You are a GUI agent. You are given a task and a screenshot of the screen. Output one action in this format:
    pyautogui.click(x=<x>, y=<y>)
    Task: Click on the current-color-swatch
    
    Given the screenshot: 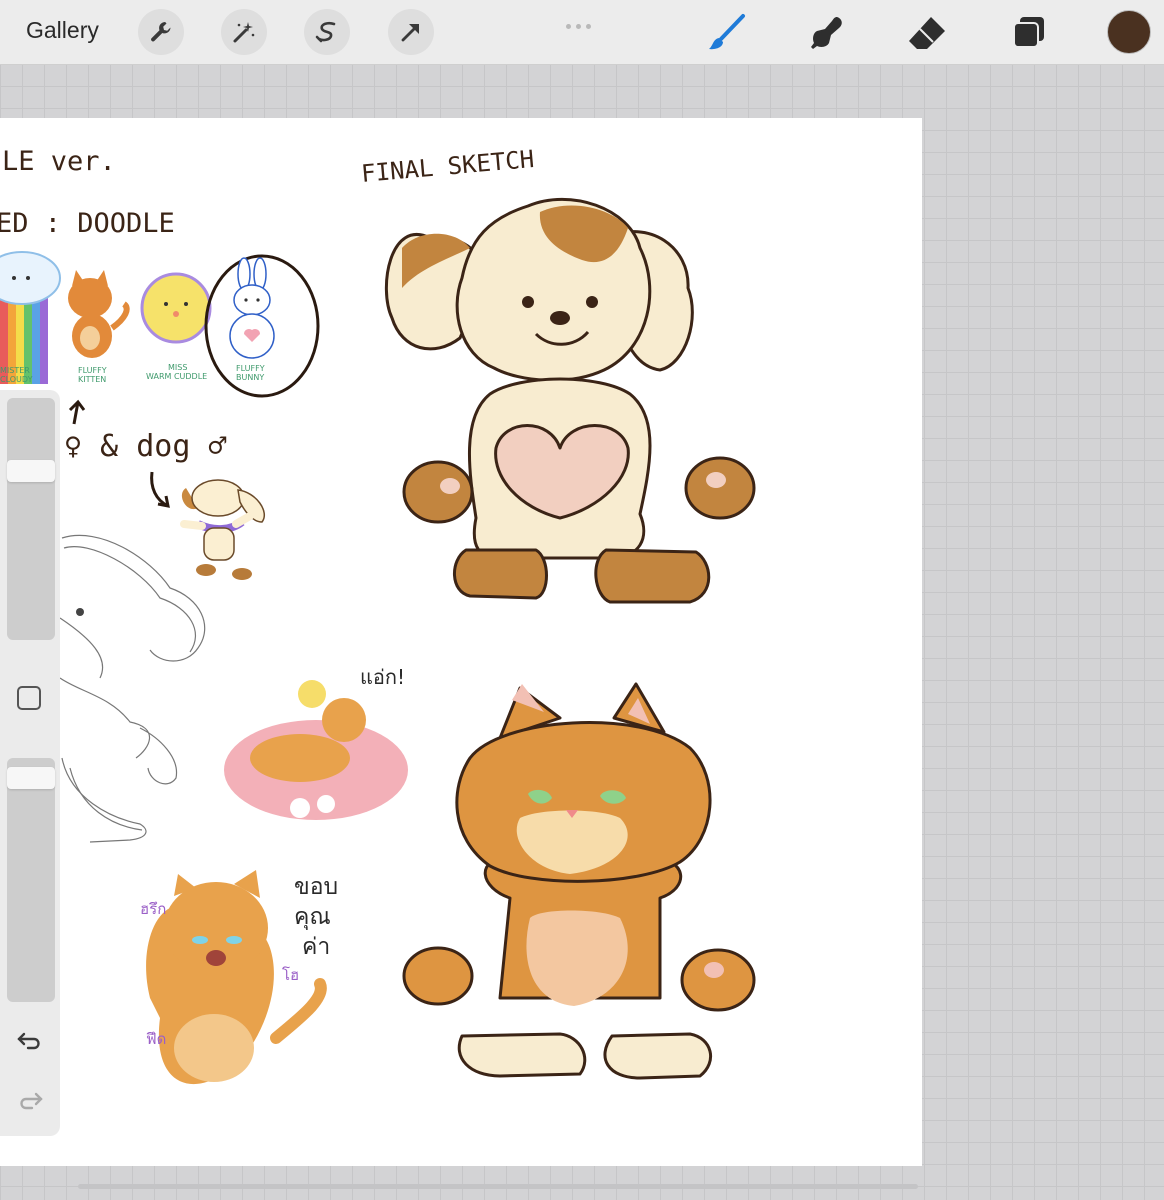 What is the action you would take?
    pyautogui.click(x=1129, y=32)
    